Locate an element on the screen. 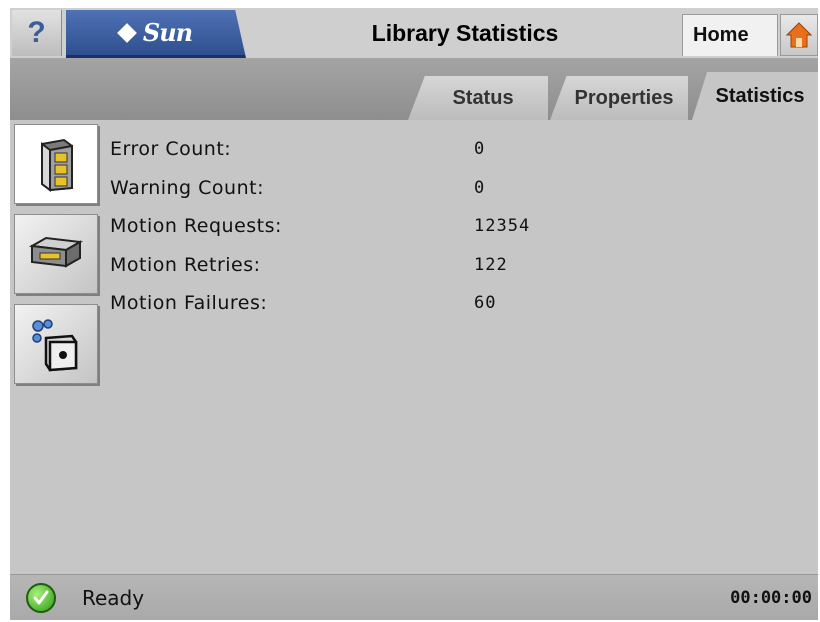  stat-value: 12354 is located at coordinates (502, 226).